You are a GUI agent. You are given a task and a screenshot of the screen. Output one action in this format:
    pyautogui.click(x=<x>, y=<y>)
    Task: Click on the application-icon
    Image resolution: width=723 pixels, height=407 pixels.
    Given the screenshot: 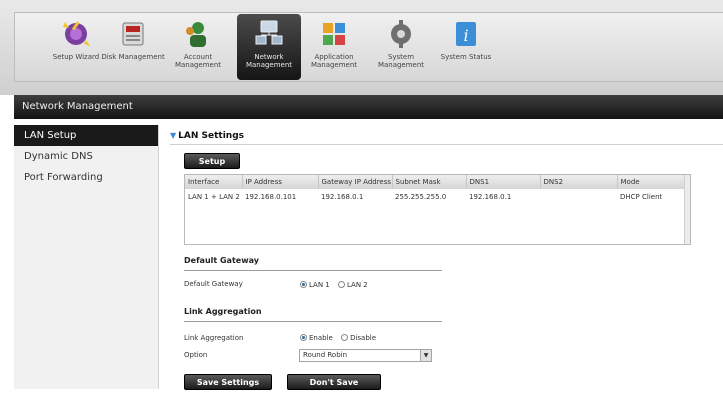 What is the action you would take?
    pyautogui.click(x=334, y=34)
    